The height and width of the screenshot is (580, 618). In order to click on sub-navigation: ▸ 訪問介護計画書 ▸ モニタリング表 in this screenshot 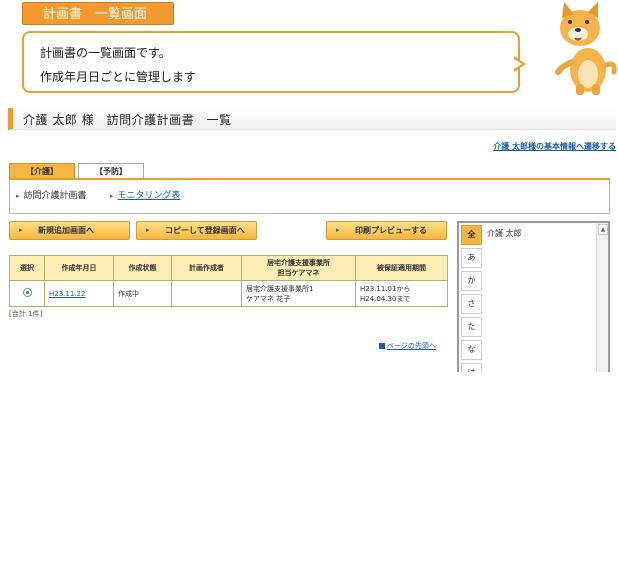, I will do `click(309, 197)`.